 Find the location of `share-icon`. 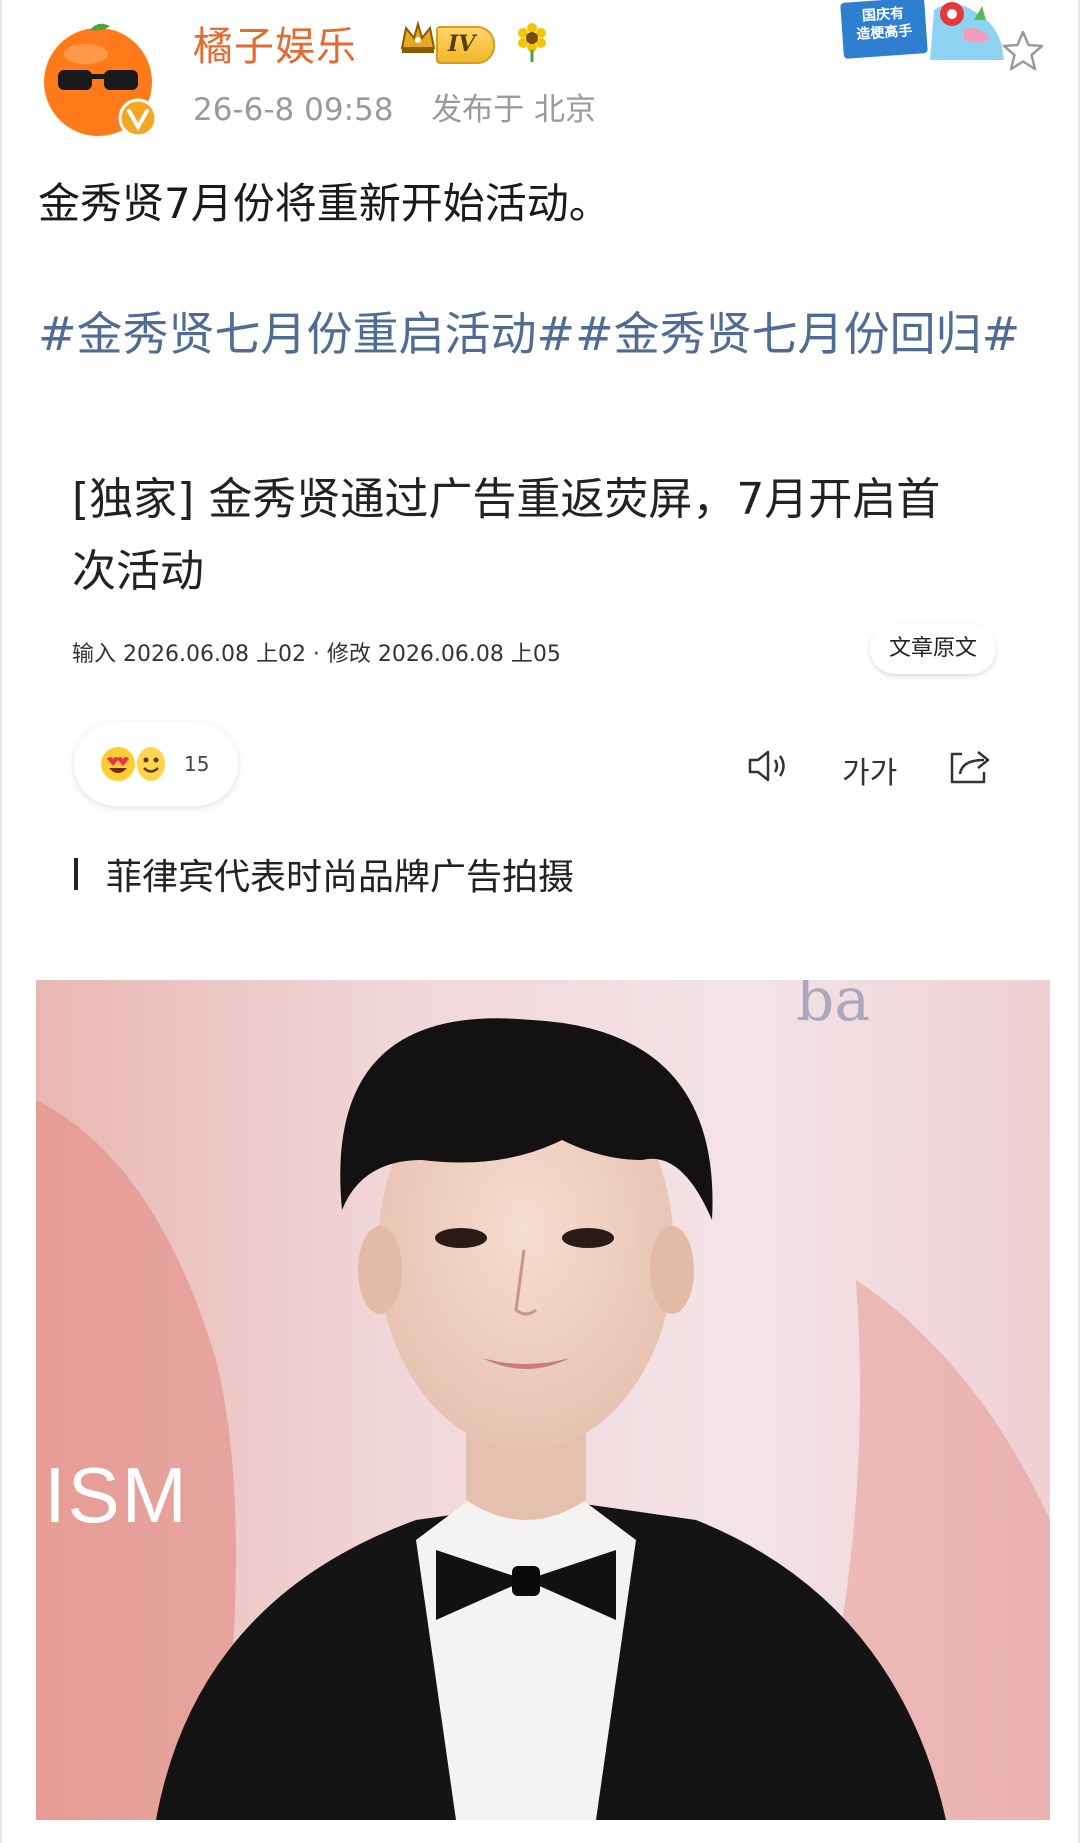

share-icon is located at coordinates (970, 766).